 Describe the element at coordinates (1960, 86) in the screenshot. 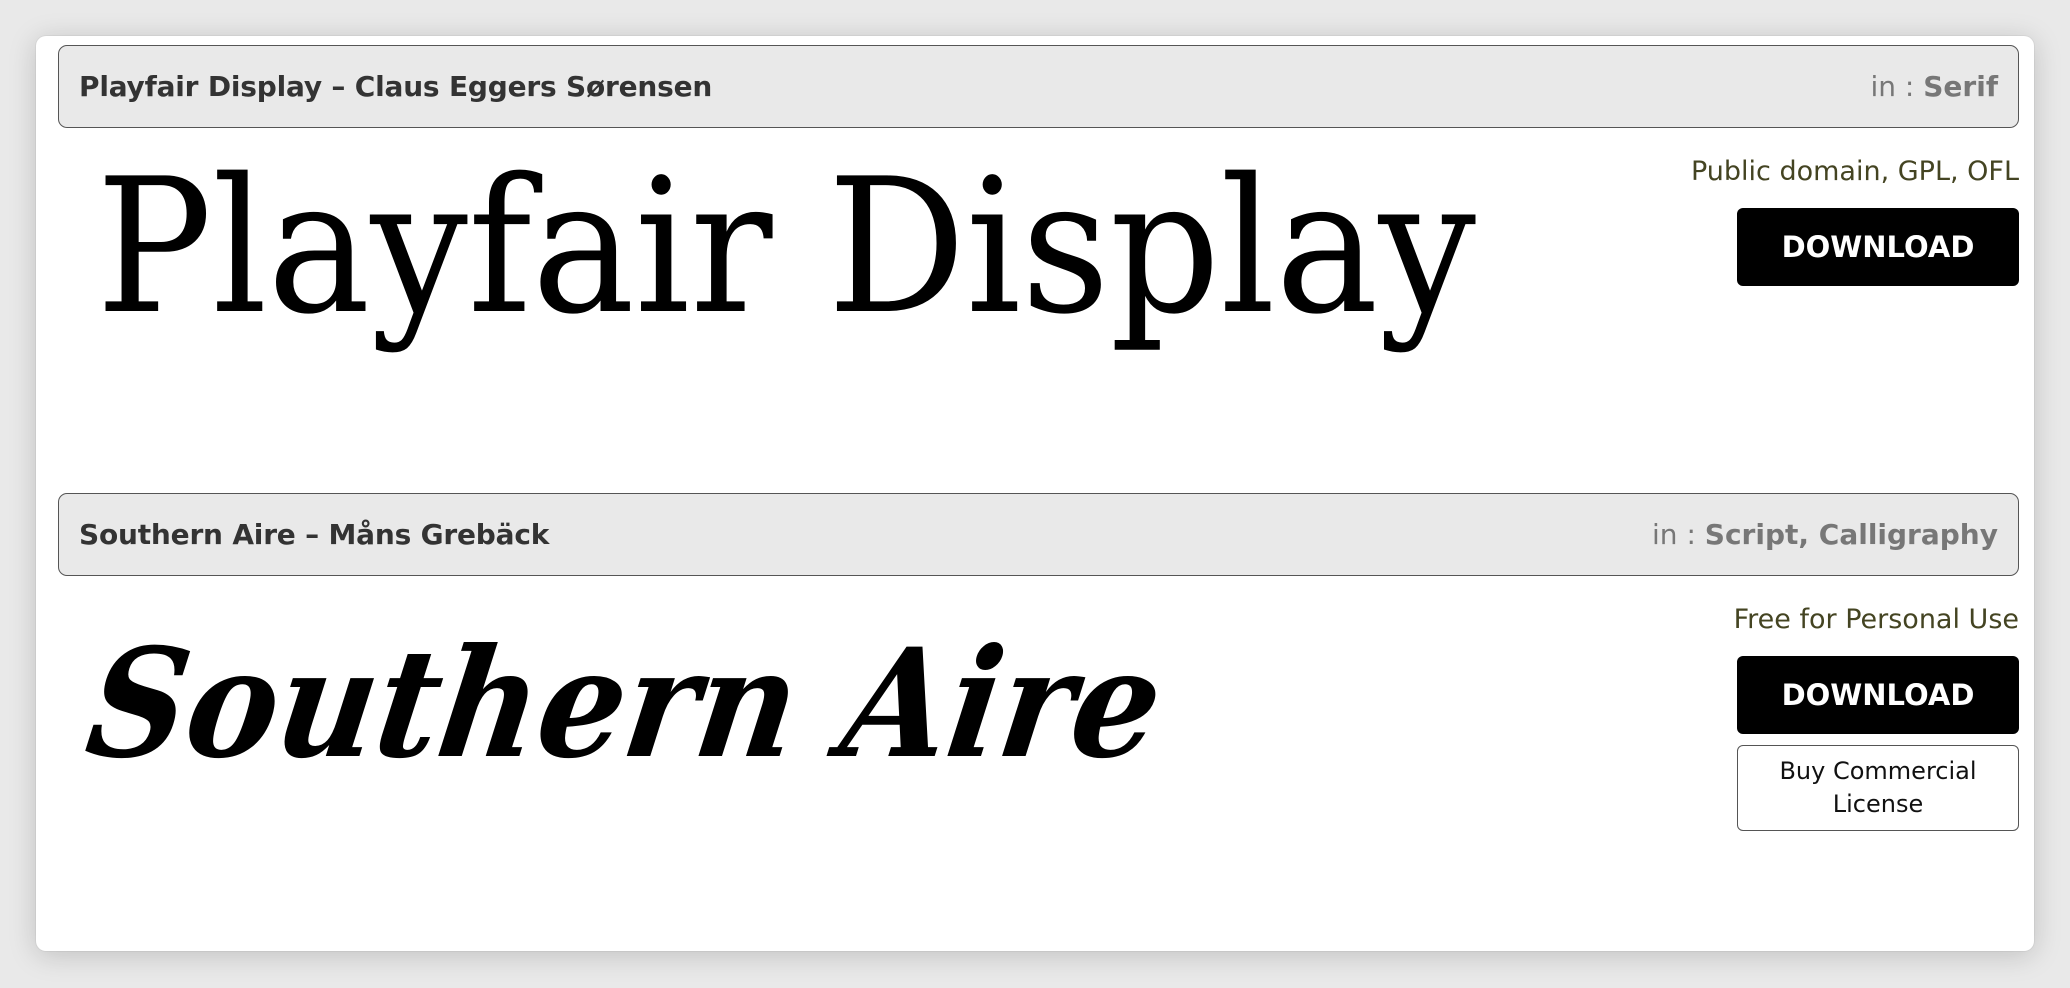

I see `category-link: Serif` at that location.